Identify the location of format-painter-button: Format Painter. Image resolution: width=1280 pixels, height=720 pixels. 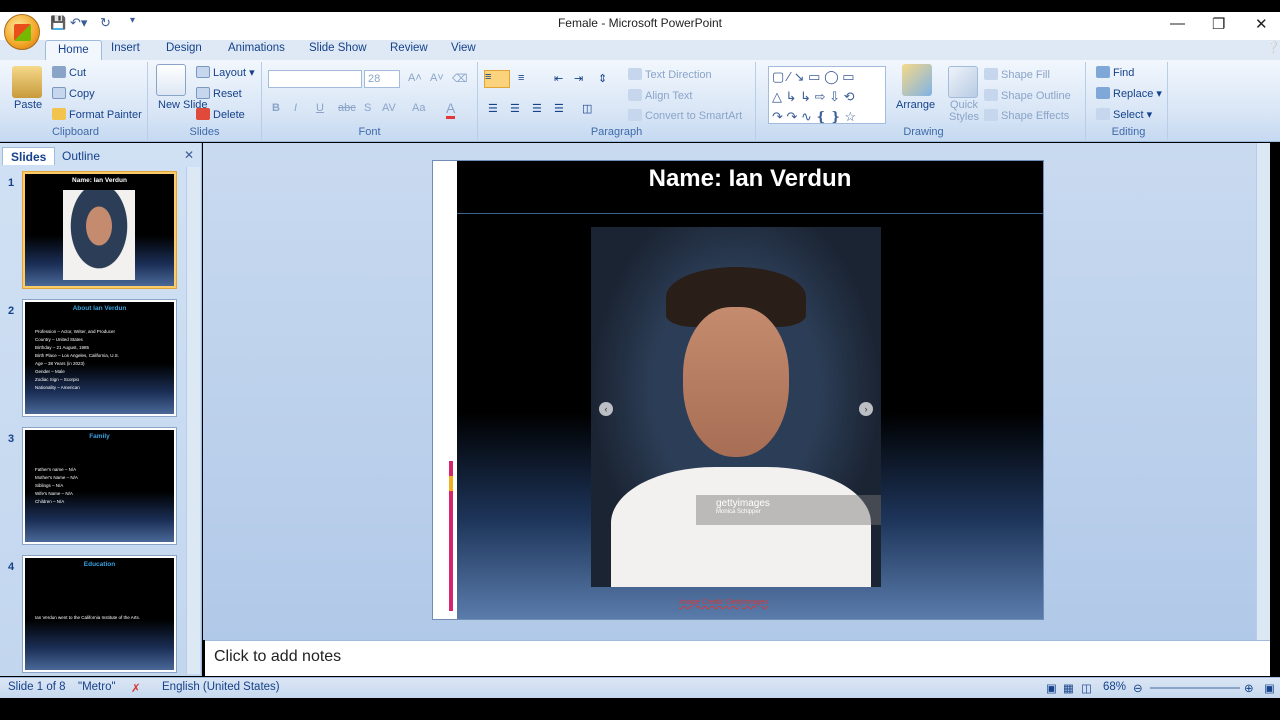
(97, 114).